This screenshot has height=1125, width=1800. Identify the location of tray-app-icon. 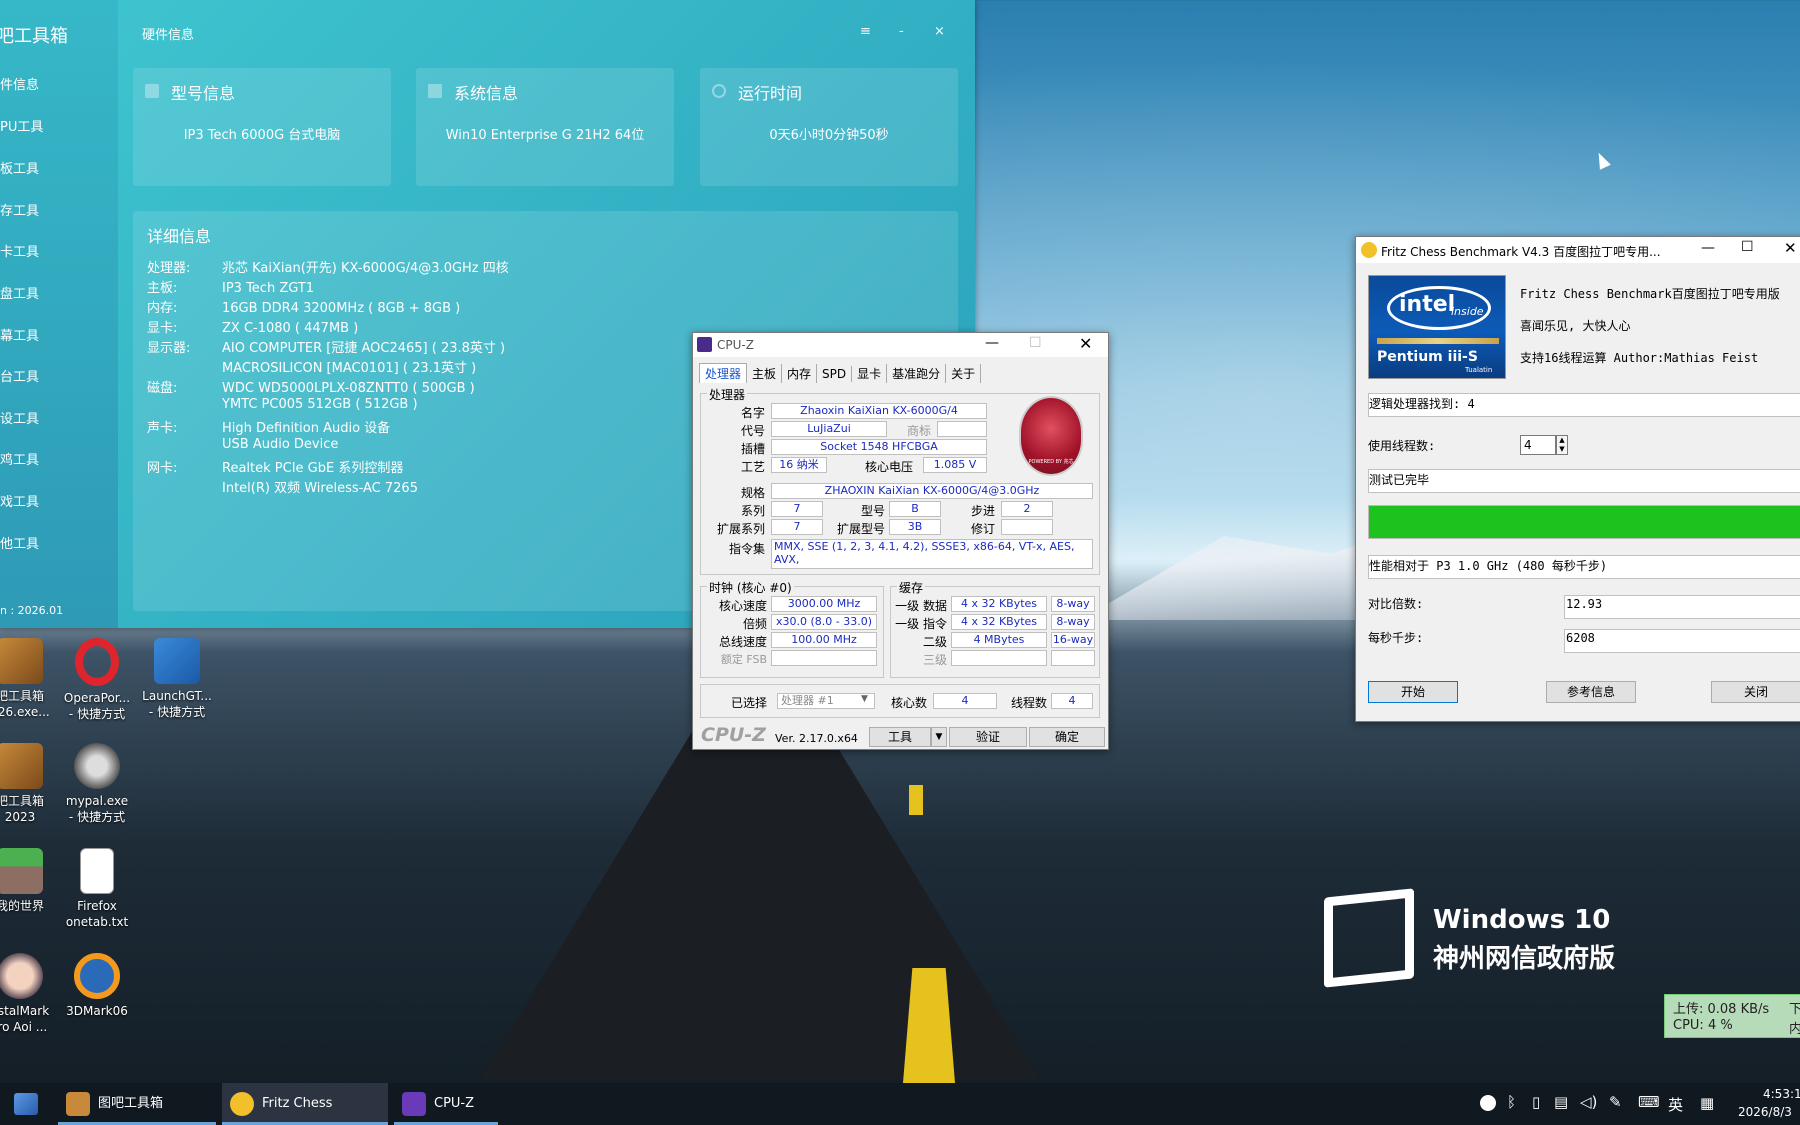
(1488, 1103).